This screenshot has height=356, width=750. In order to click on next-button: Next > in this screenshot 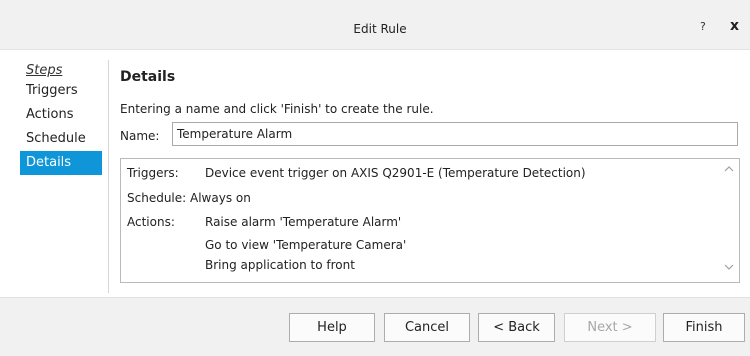, I will do `click(610, 327)`.